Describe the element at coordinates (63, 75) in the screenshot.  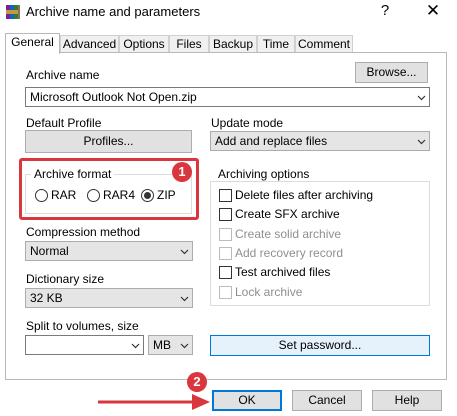
I see `archive-name-label: Archive name` at that location.